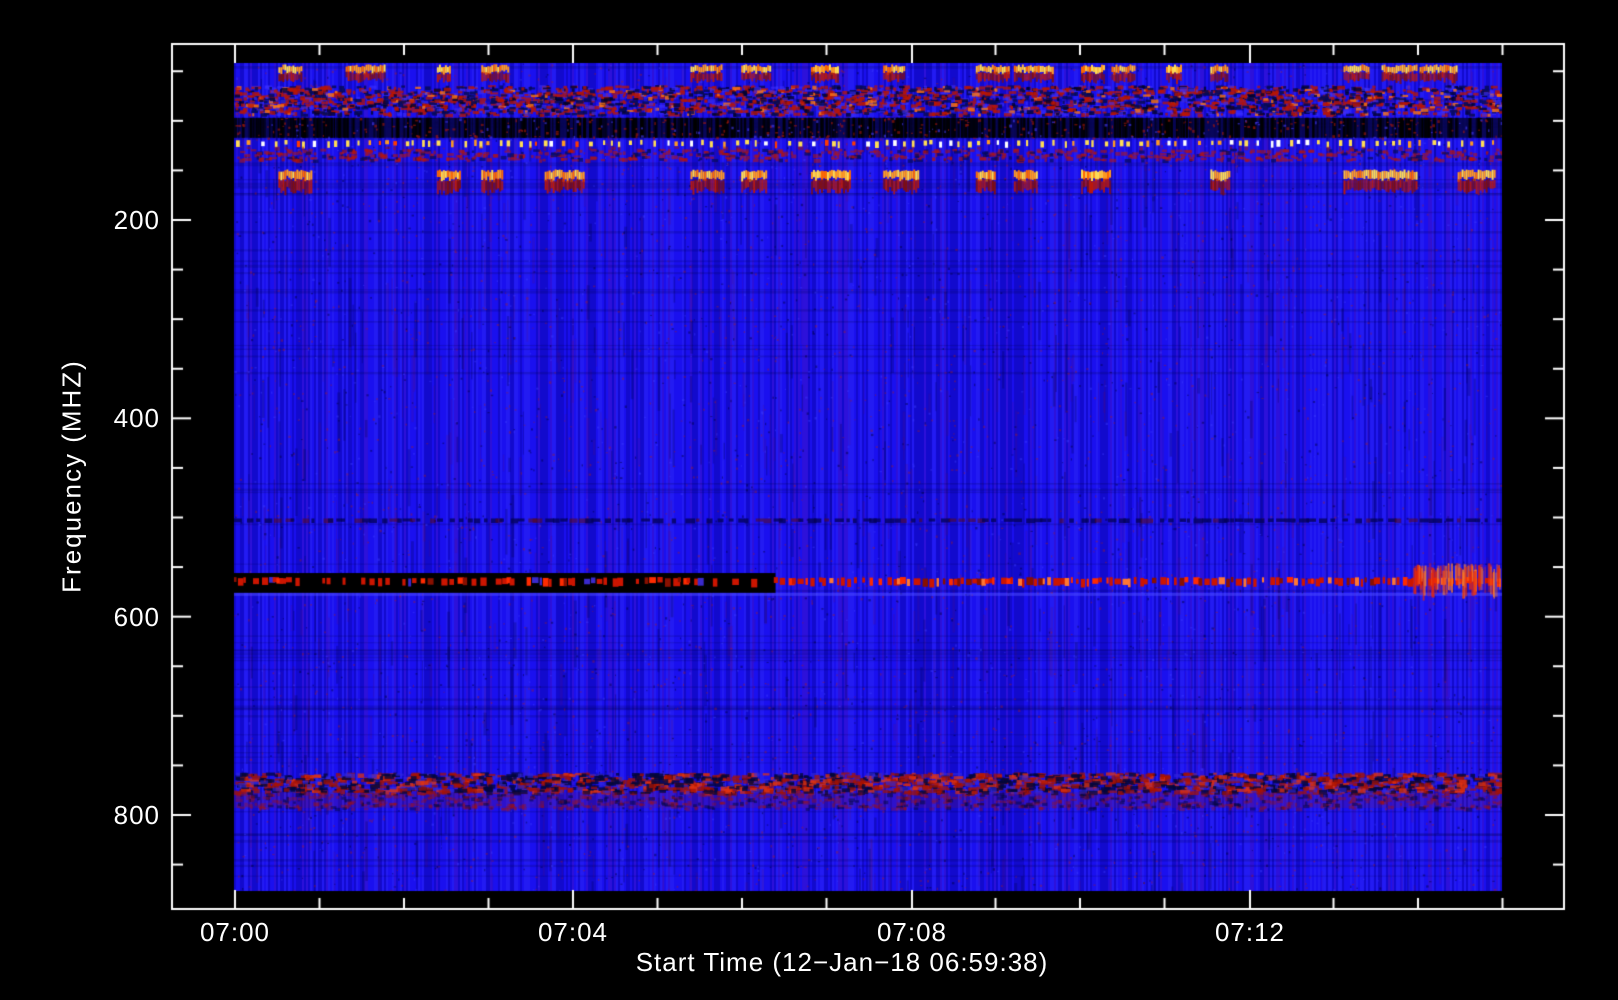 The image size is (1618, 1000). Describe the element at coordinates (136, 220) in the screenshot. I see `y-tick-label-200: 200` at that location.